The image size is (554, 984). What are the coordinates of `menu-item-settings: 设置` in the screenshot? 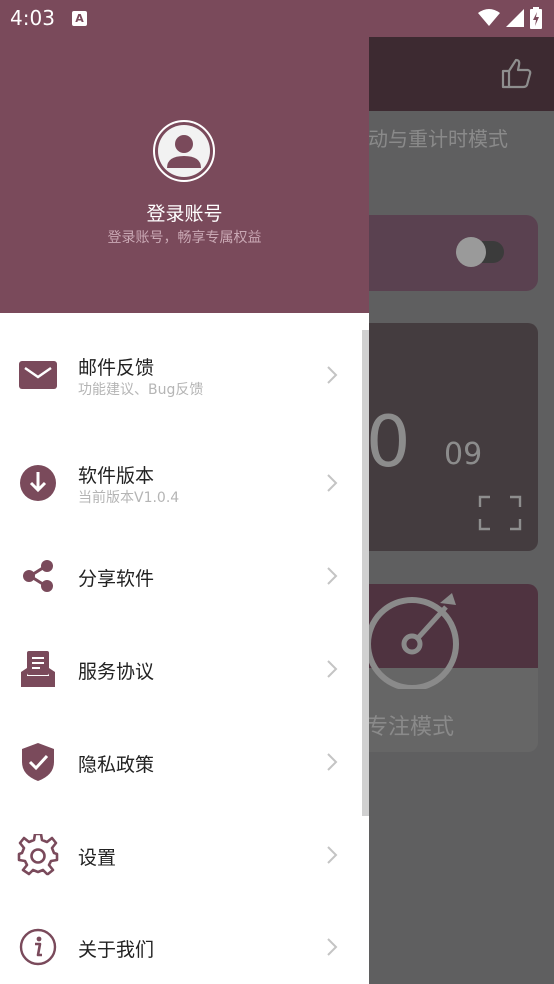 It's located at (181, 855).